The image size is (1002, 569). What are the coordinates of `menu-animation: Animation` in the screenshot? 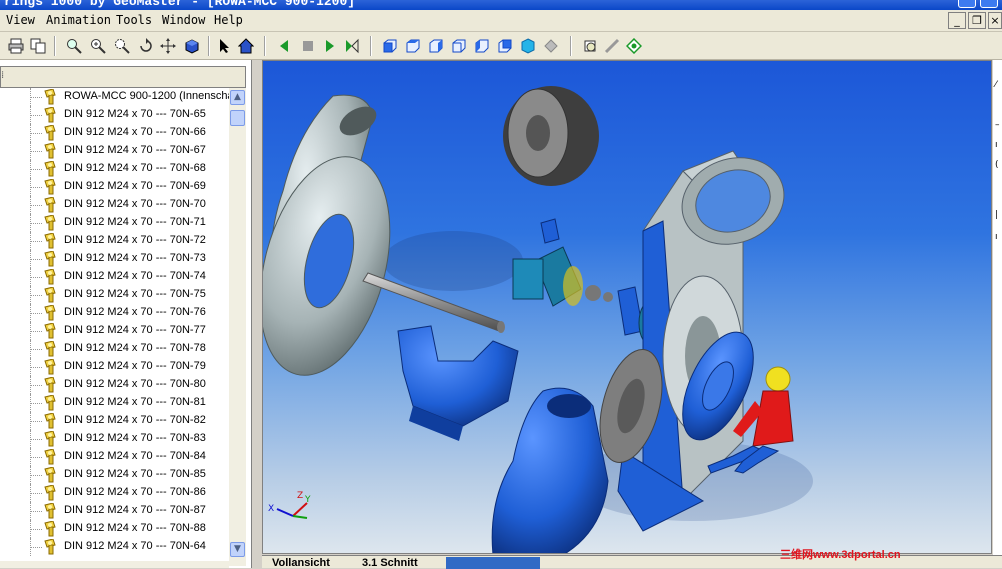 It's located at (78, 20).